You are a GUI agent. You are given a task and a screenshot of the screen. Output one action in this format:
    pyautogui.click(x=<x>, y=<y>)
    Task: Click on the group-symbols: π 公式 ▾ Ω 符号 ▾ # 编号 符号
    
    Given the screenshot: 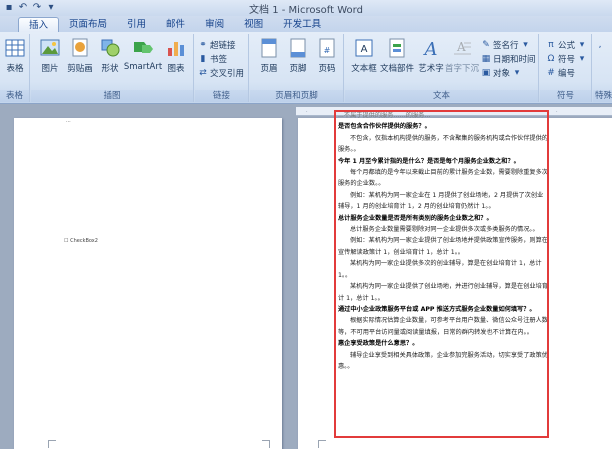 What is the action you would take?
    pyautogui.click(x=566, y=68)
    